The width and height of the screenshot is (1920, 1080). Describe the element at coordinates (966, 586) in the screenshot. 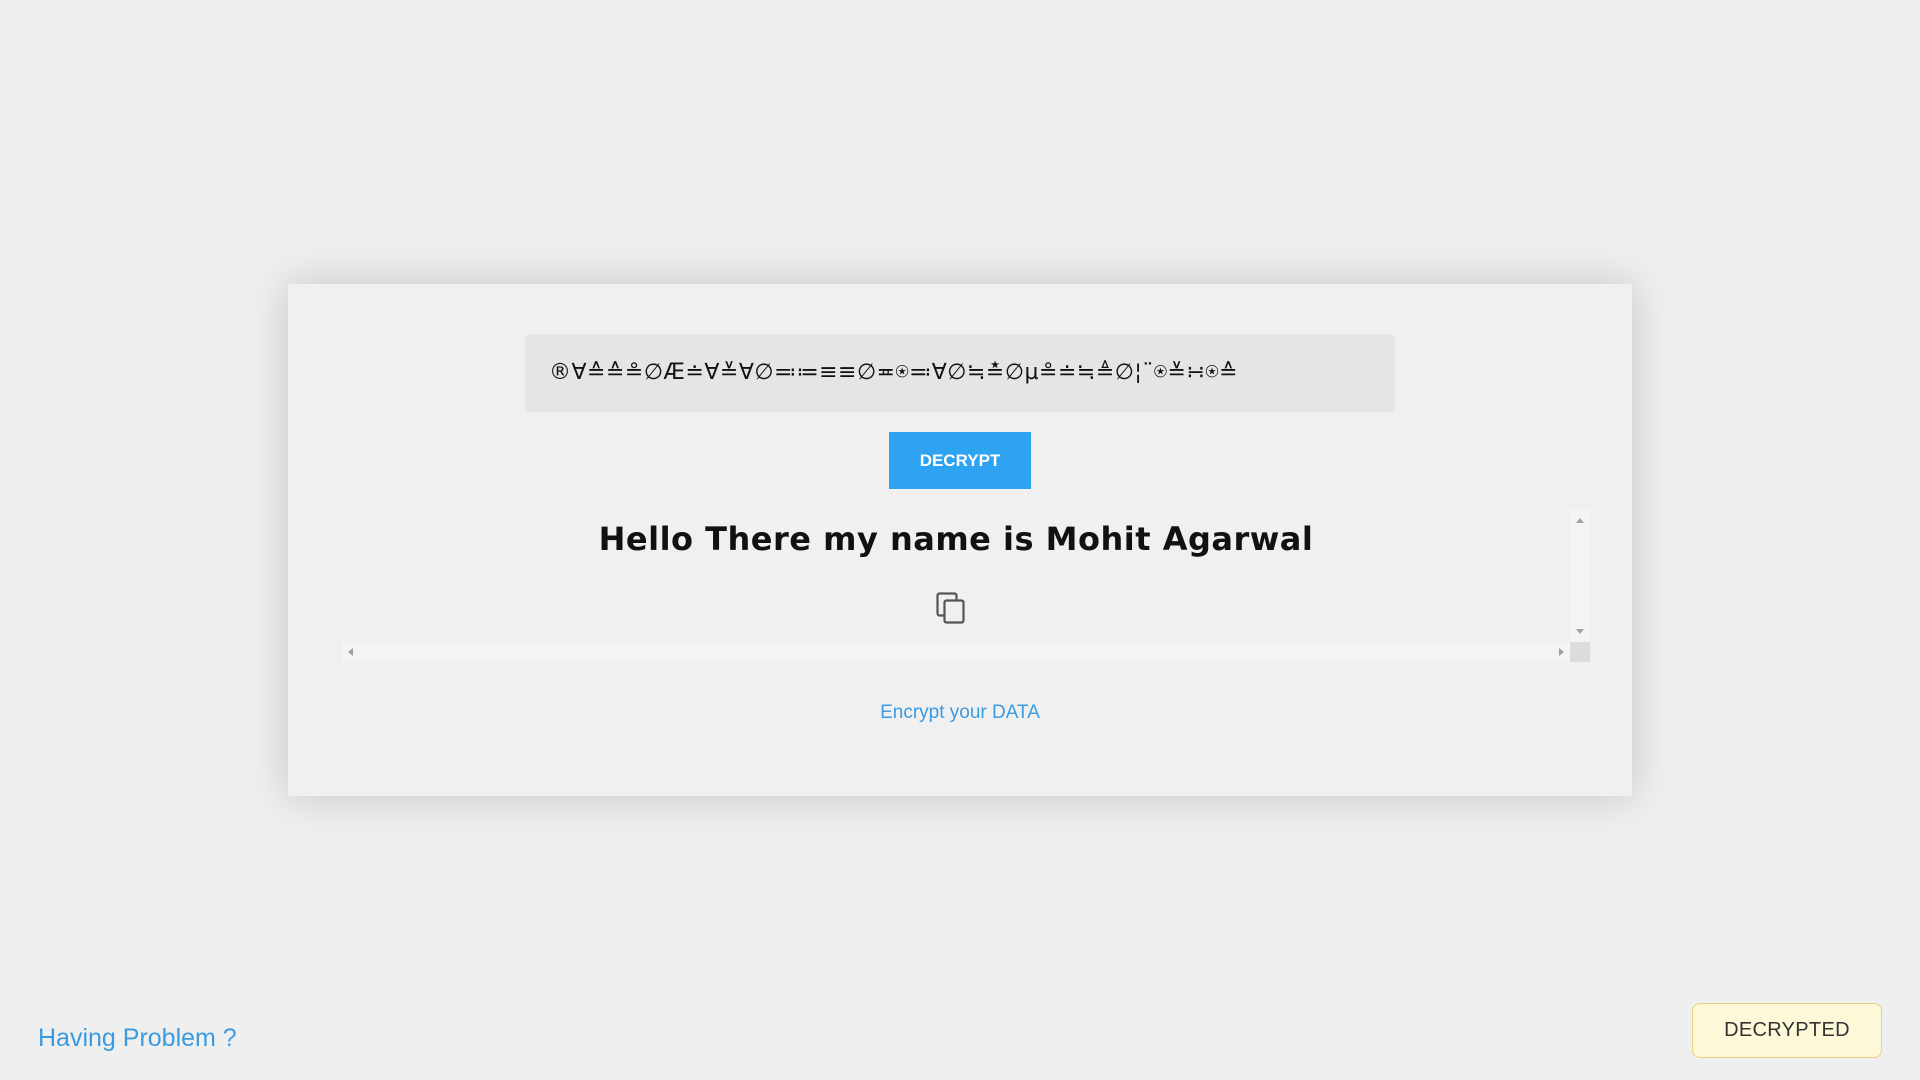

I see `output-area: Hello There my name is Mohit Agarwal` at that location.